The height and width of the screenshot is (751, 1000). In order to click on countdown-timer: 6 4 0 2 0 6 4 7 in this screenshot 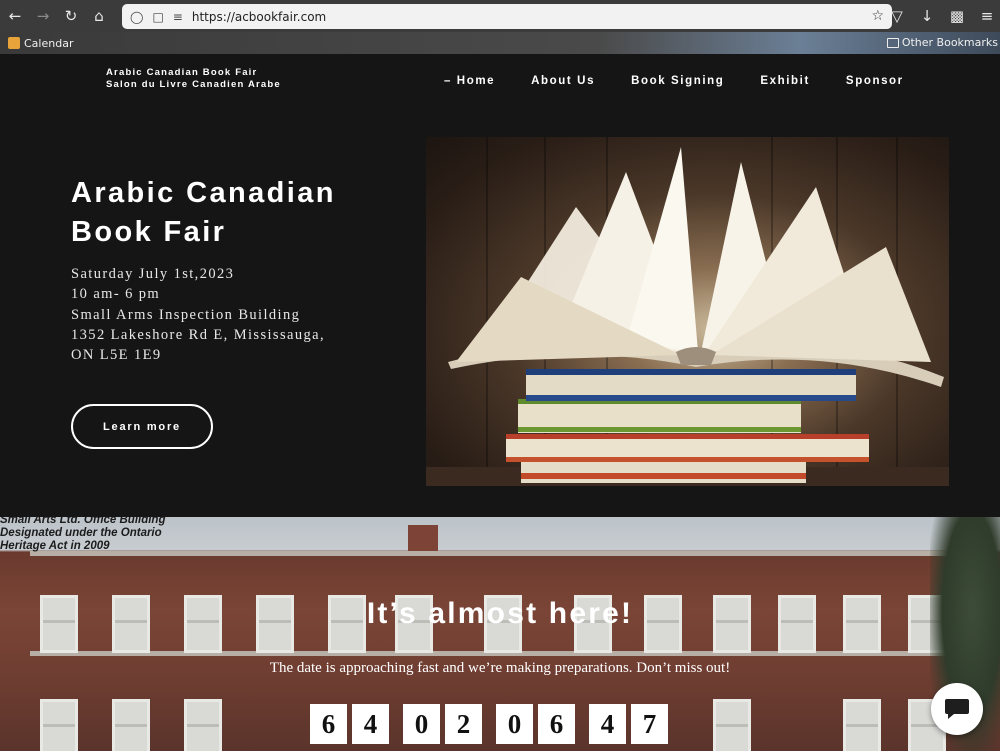, I will do `click(491, 724)`.